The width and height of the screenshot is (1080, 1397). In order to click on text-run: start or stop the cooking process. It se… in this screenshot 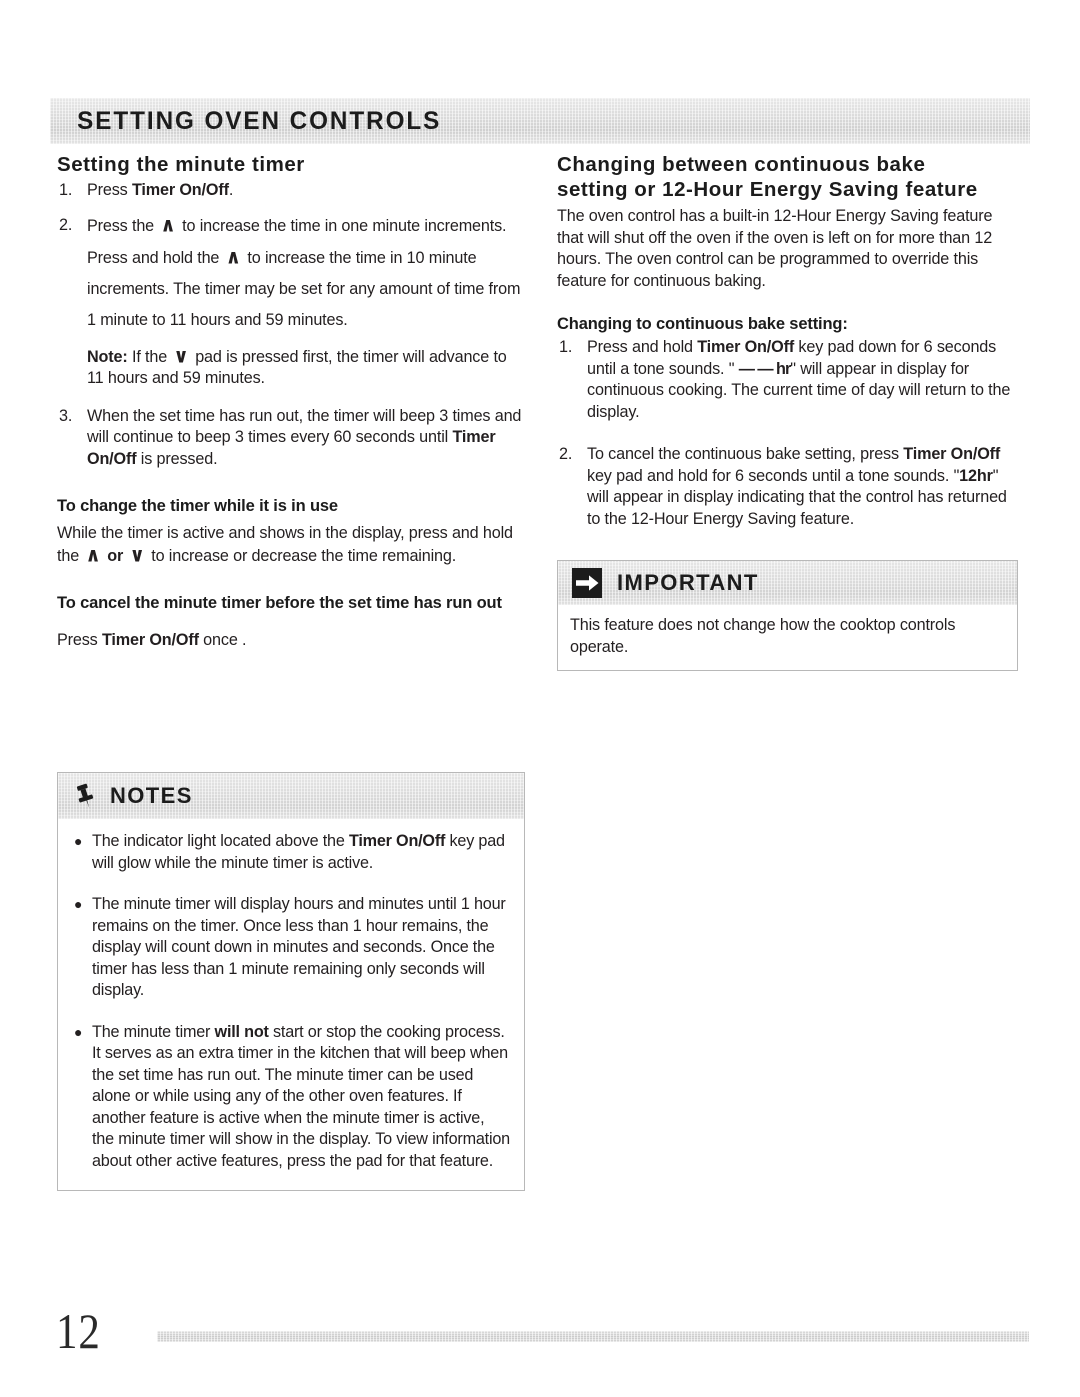, I will do `click(301, 1096)`.